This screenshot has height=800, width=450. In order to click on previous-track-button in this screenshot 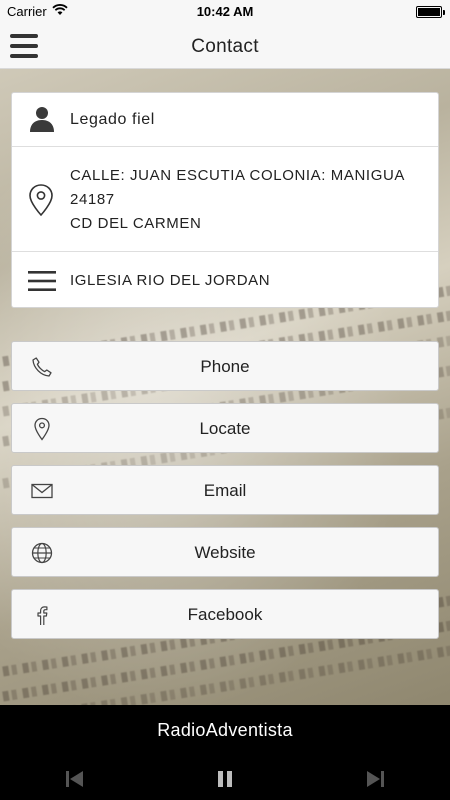, I will do `click(75, 779)`.